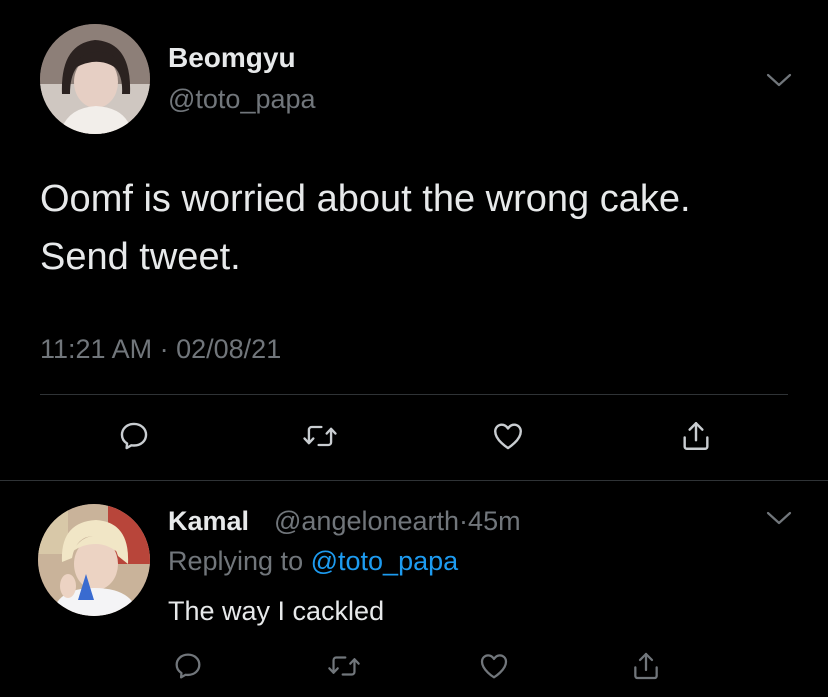  I want to click on tweet-text-line: Send tweet., so click(140, 257).